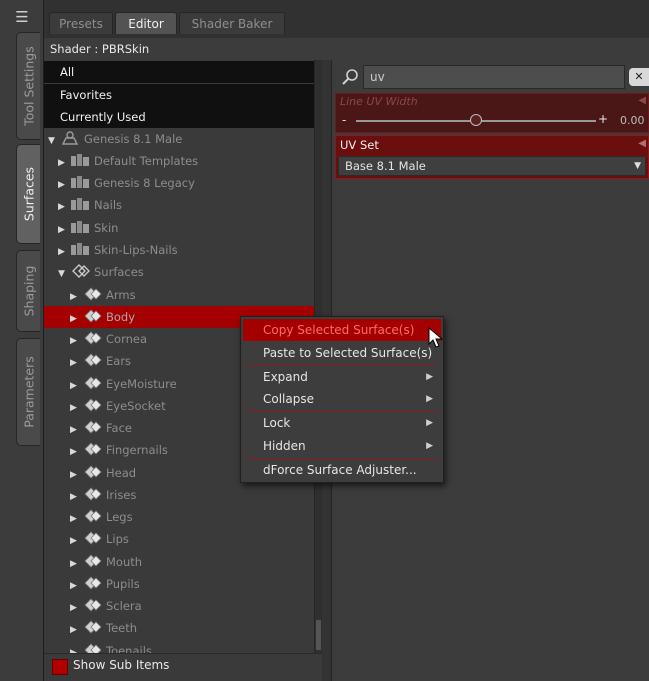  I want to click on tree-surface-label: Ears, so click(119, 361).